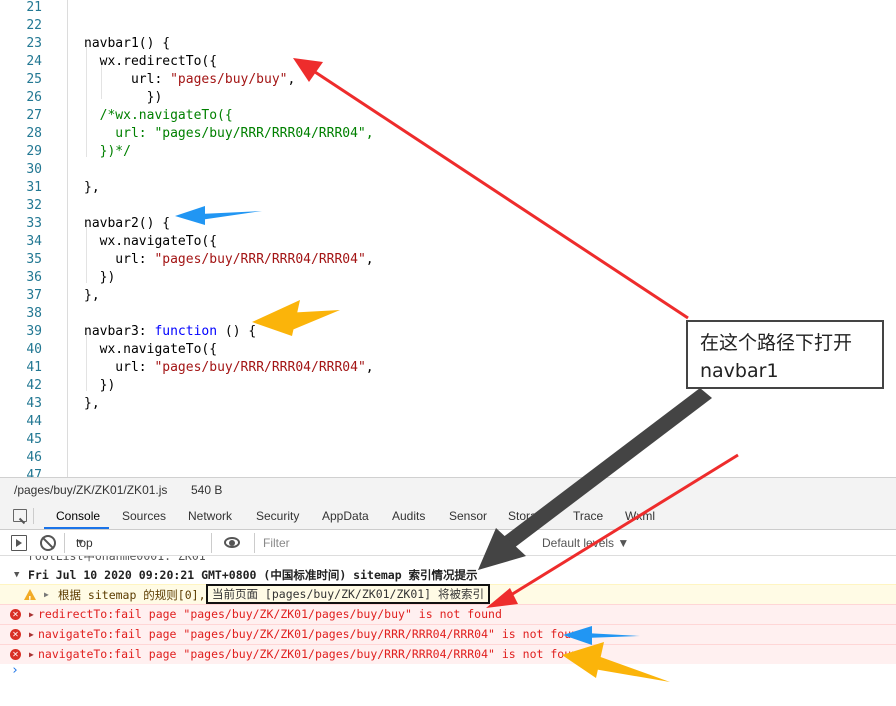 The image size is (896, 706). Describe the element at coordinates (34, 43) in the screenshot. I see `line-number: 23` at that location.